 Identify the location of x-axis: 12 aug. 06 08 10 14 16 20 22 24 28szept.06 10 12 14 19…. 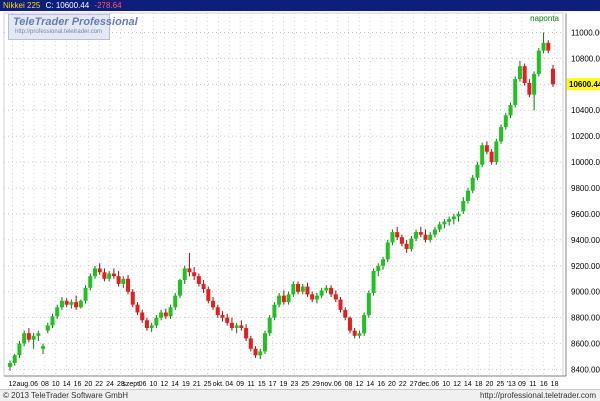
(285, 381).